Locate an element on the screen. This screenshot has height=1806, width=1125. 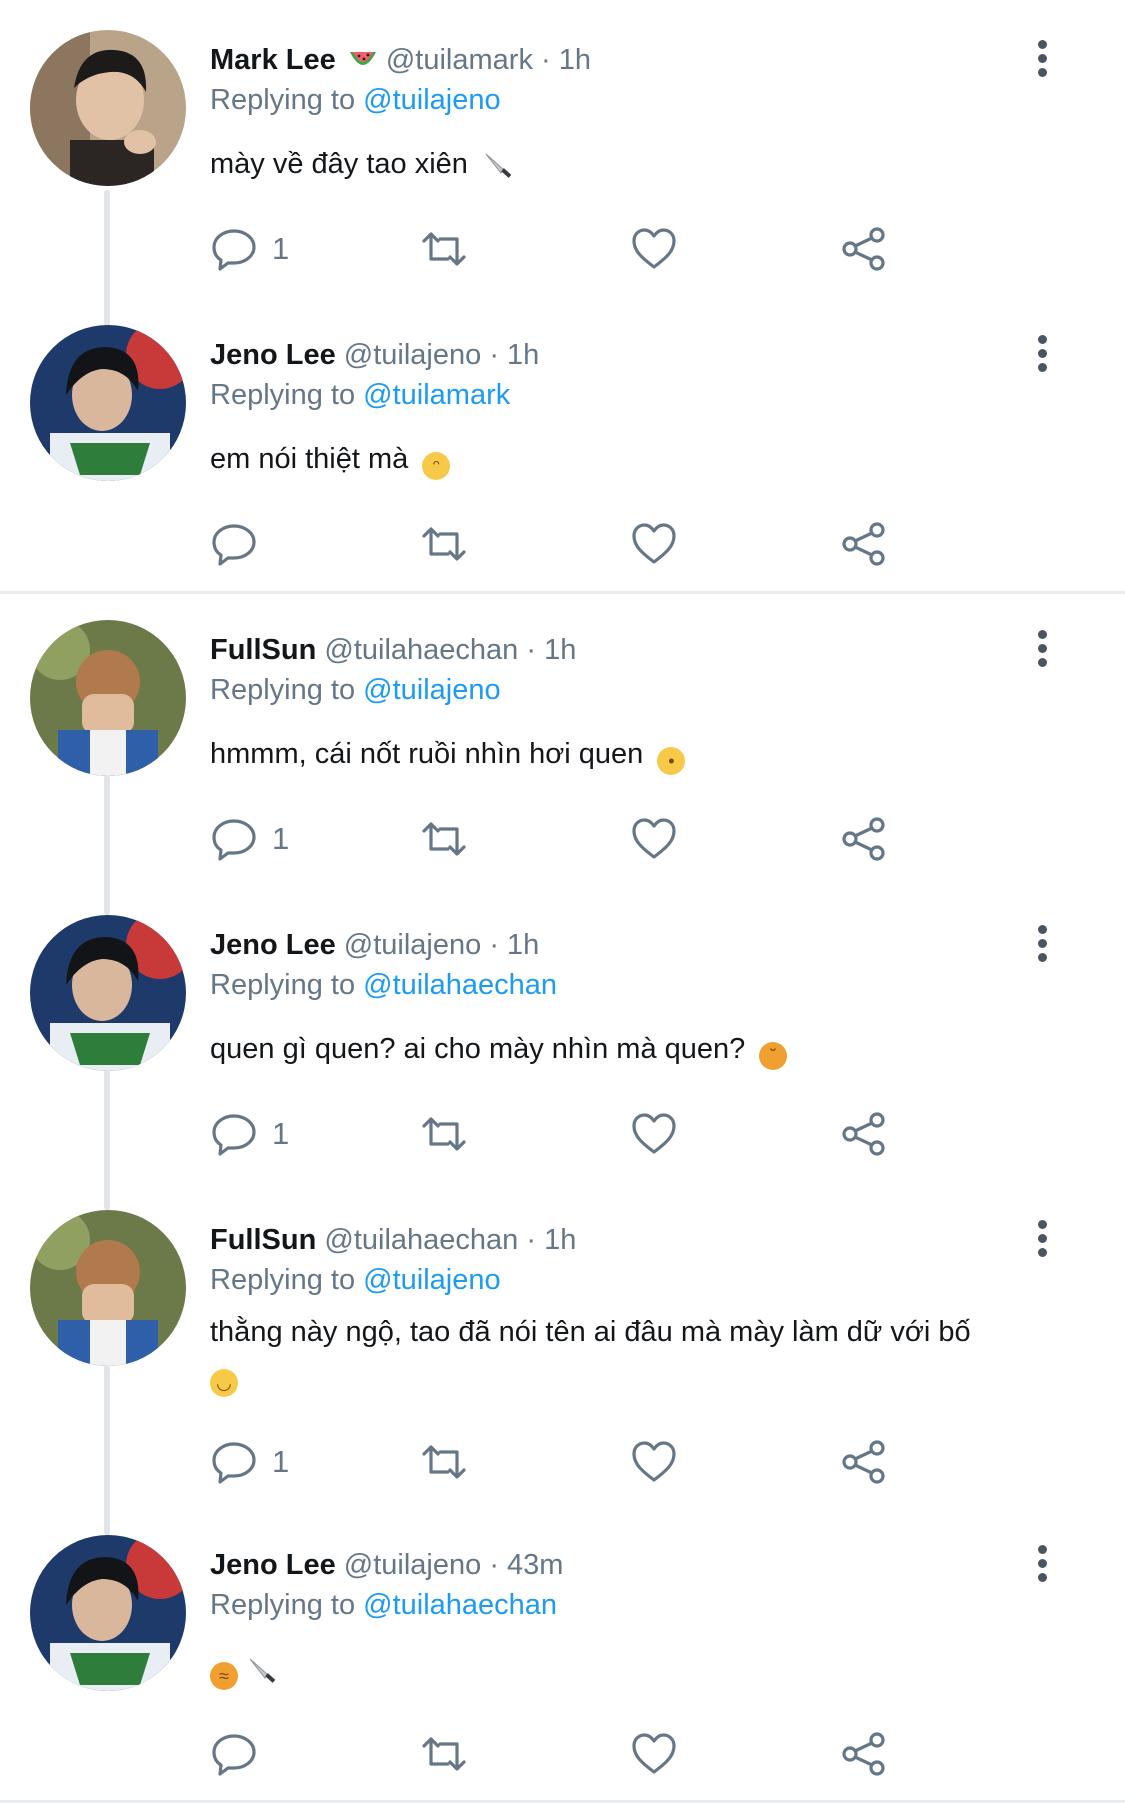
knife-icon is located at coordinates (498, 165).